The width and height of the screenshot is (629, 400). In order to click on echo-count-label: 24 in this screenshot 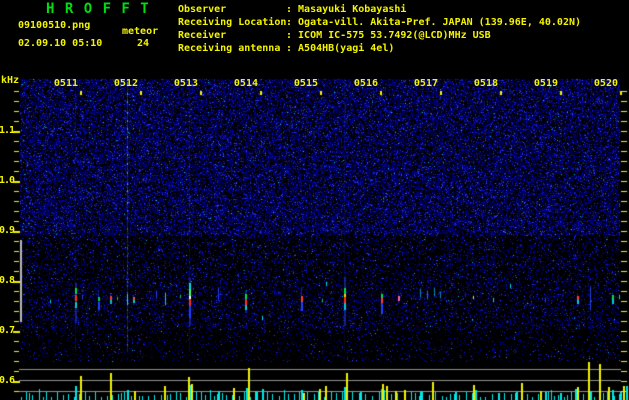, I will do `click(143, 43)`.